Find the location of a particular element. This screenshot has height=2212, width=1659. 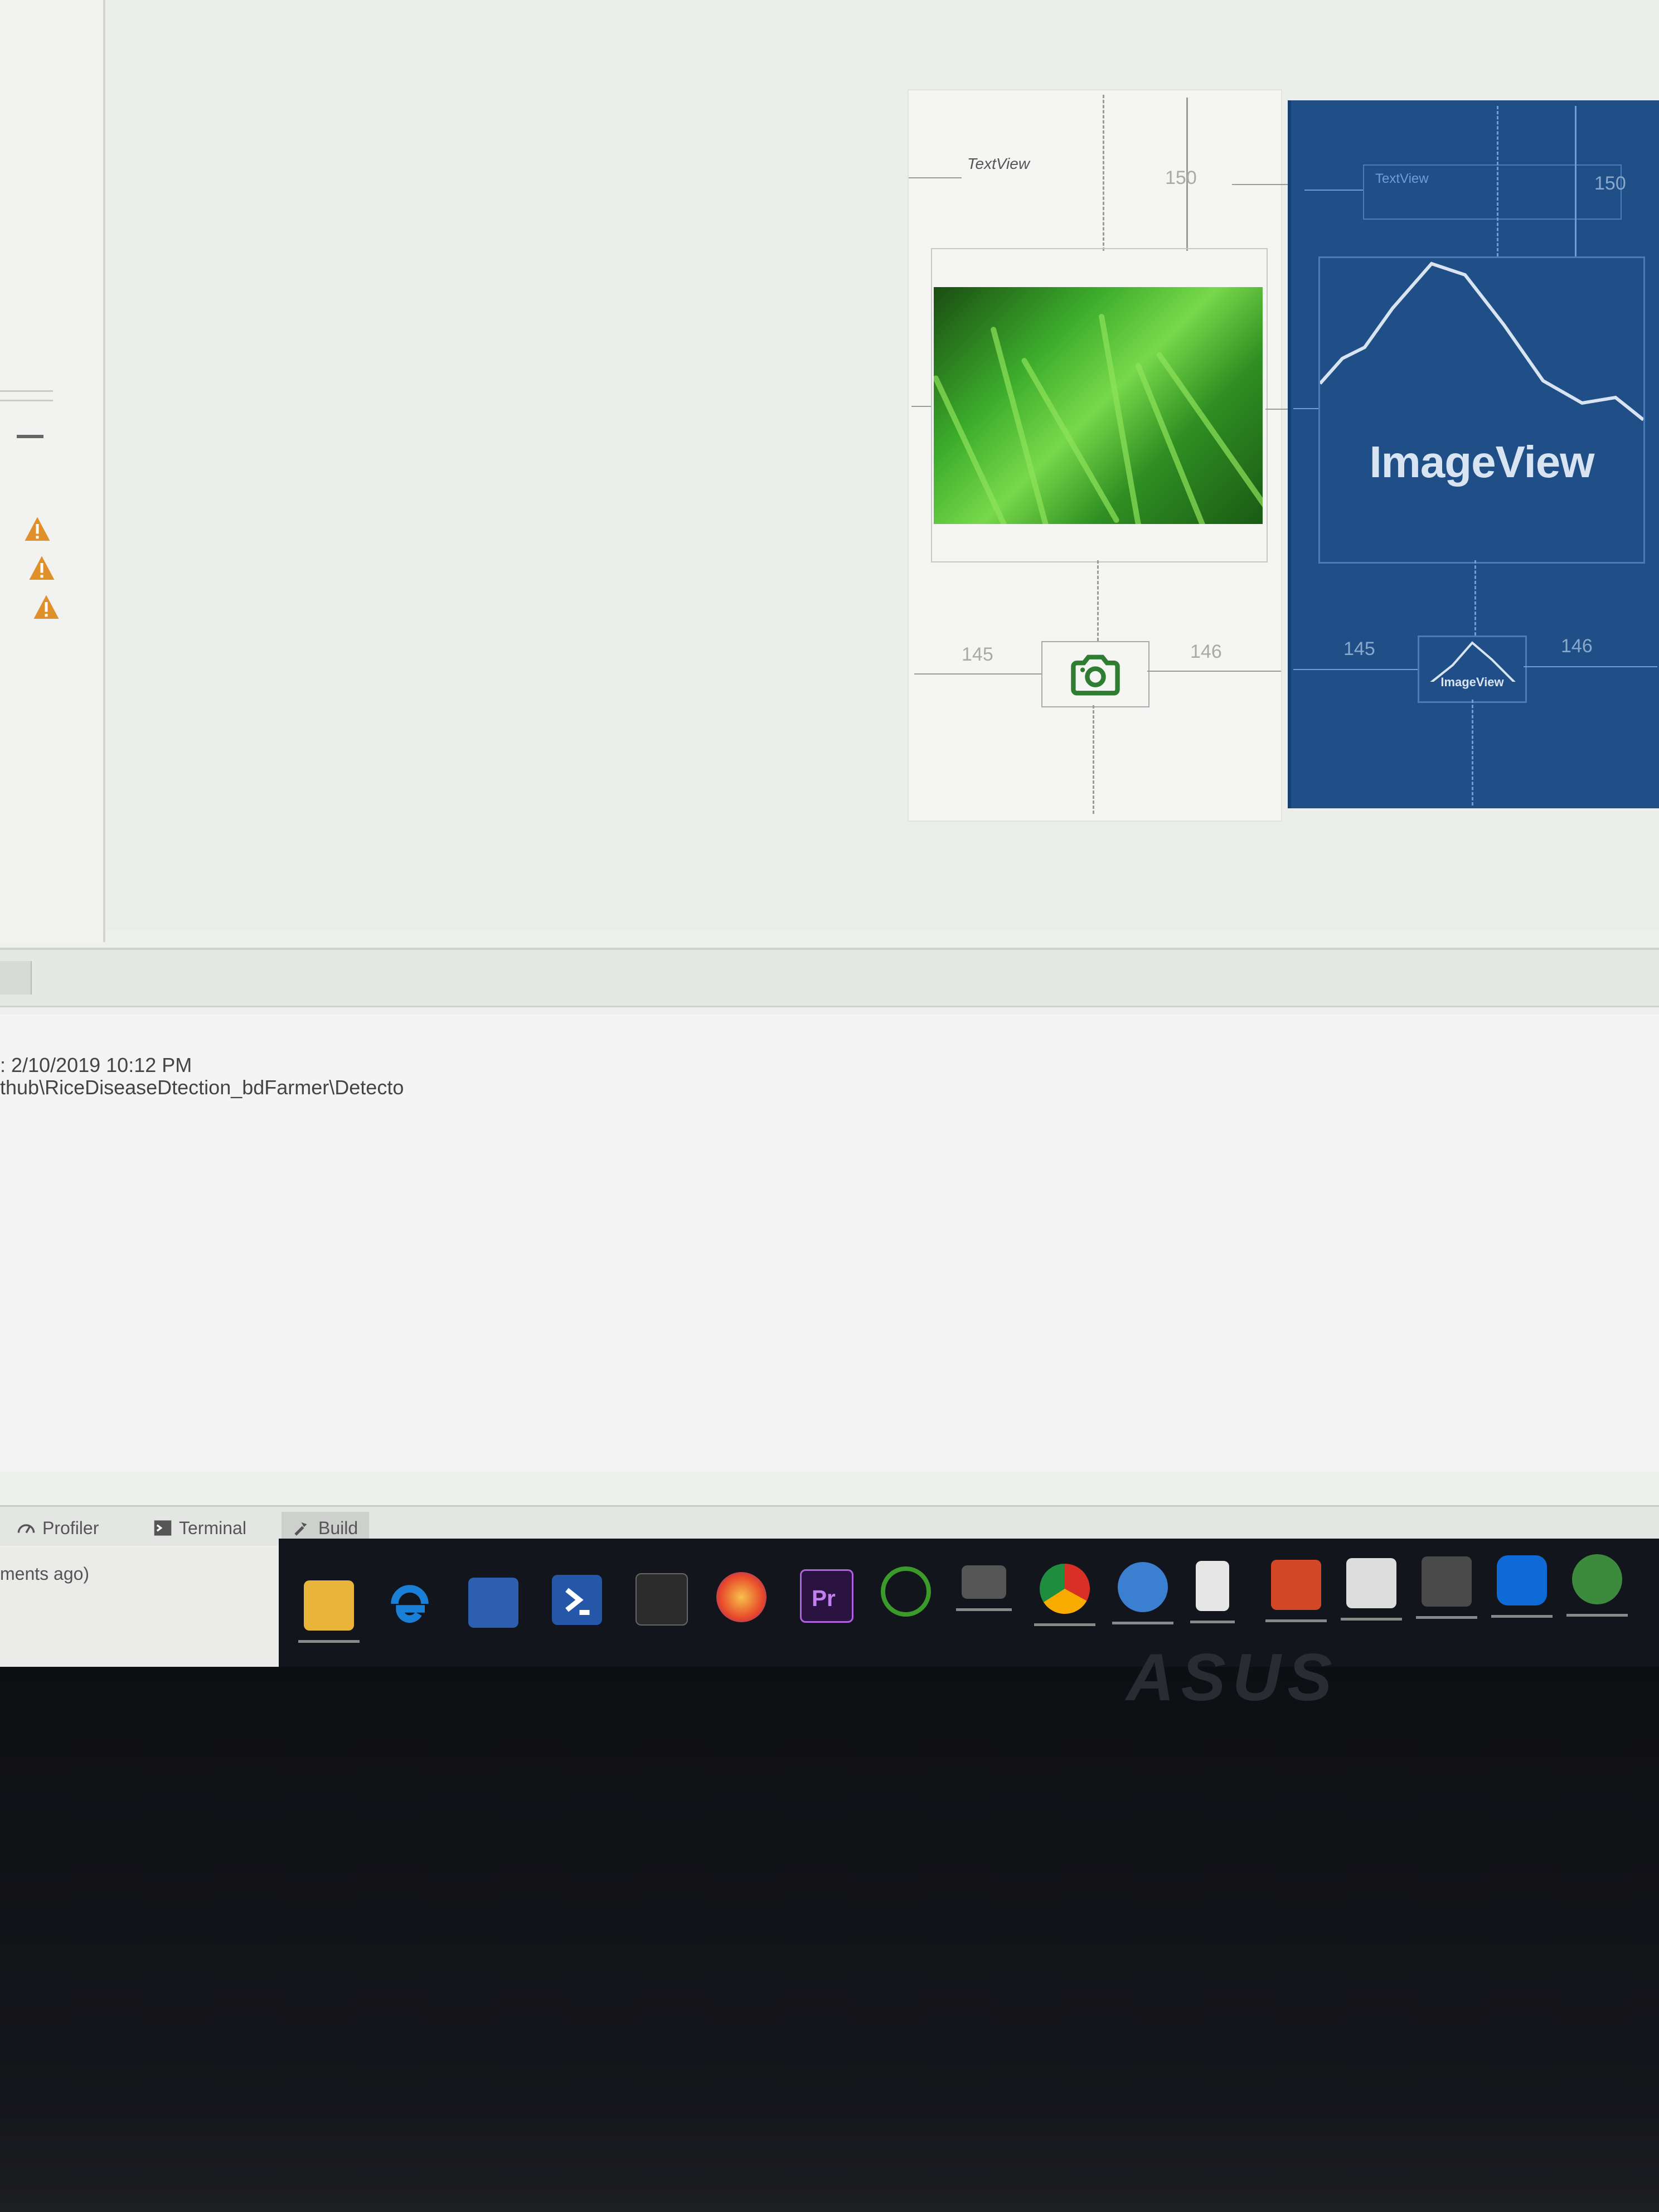

tab-profiler: Profiler is located at coordinates (58, 1528).